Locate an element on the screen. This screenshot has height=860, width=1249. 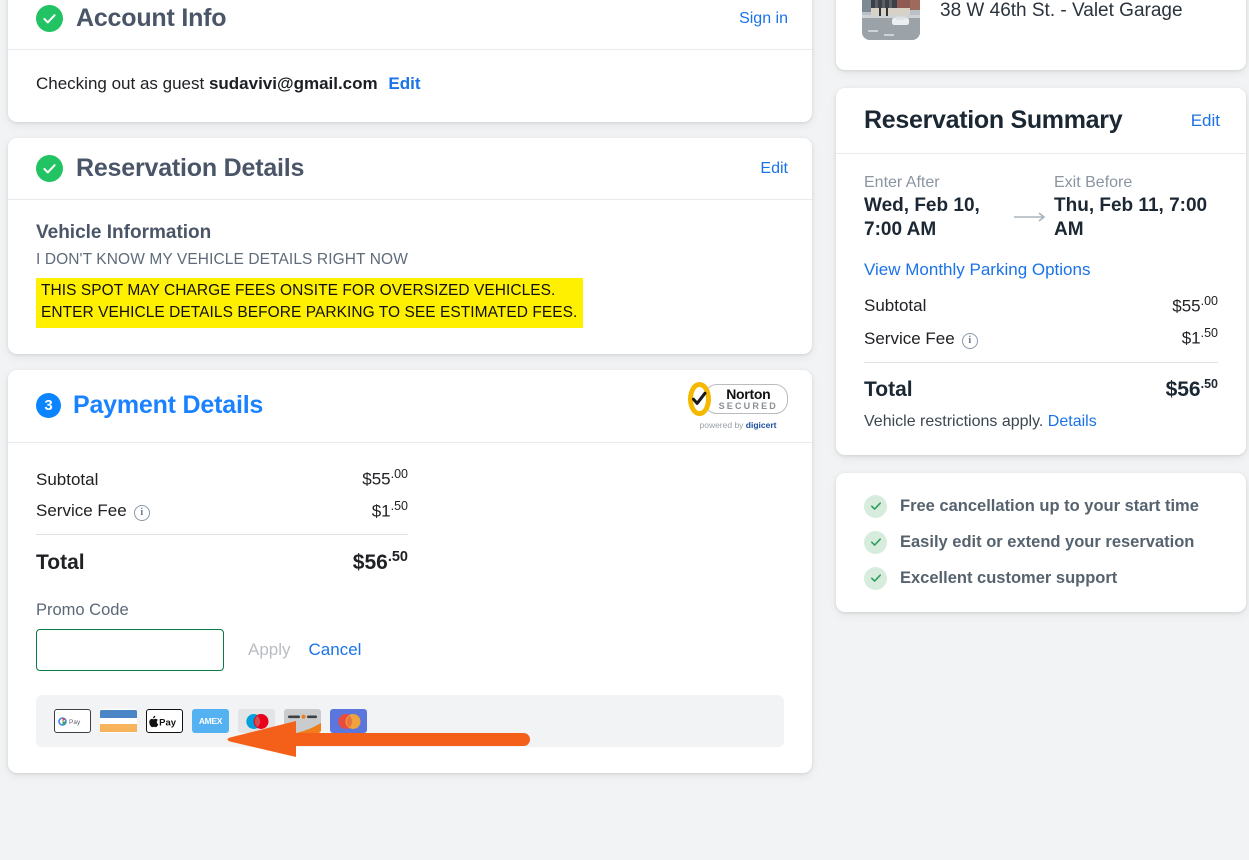
cancel-promo-button: Cancel is located at coordinates (335, 650).